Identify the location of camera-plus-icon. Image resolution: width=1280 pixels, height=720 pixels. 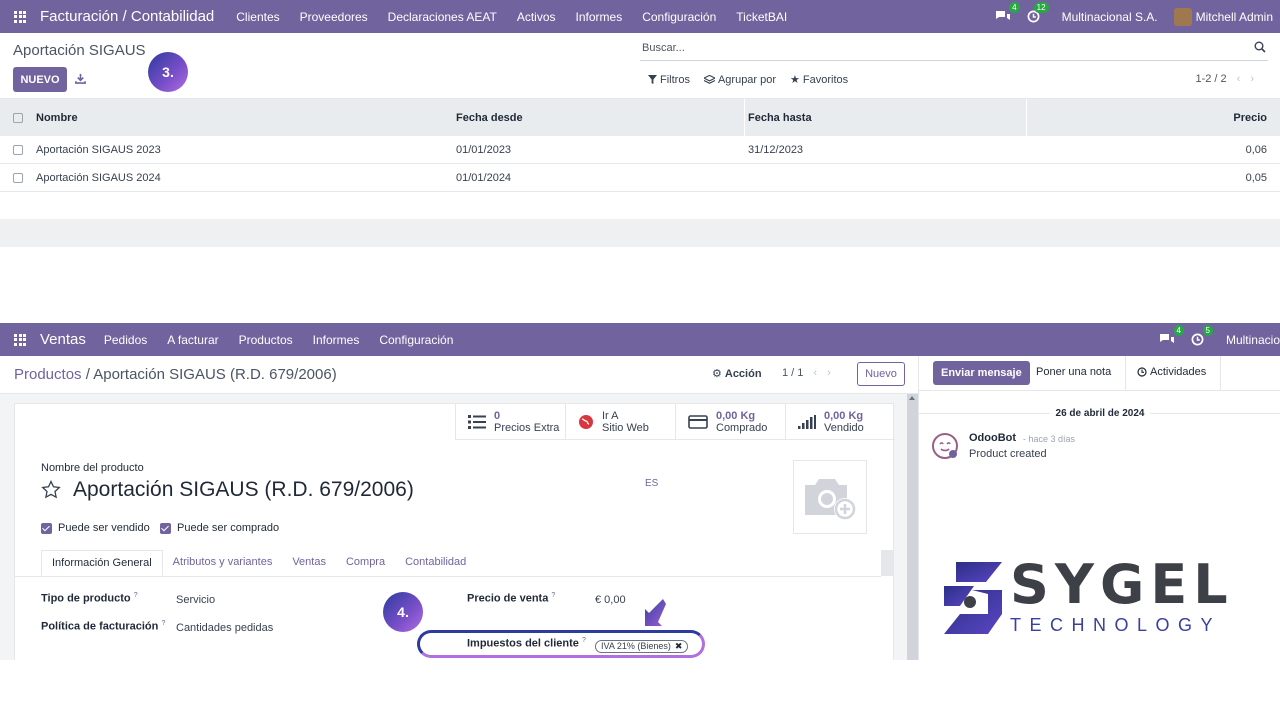
(830, 499).